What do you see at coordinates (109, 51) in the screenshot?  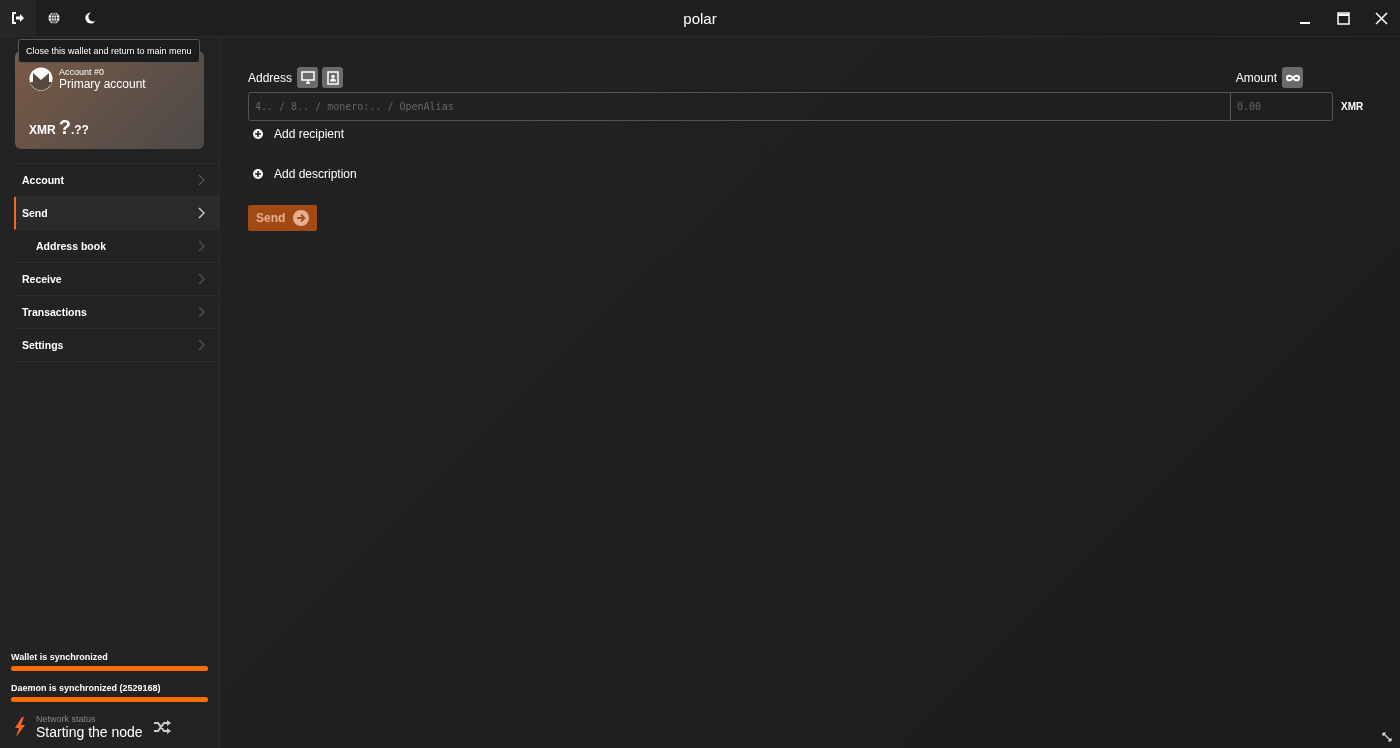 I see `tooltip: Close this wallet and return to main menu` at bounding box center [109, 51].